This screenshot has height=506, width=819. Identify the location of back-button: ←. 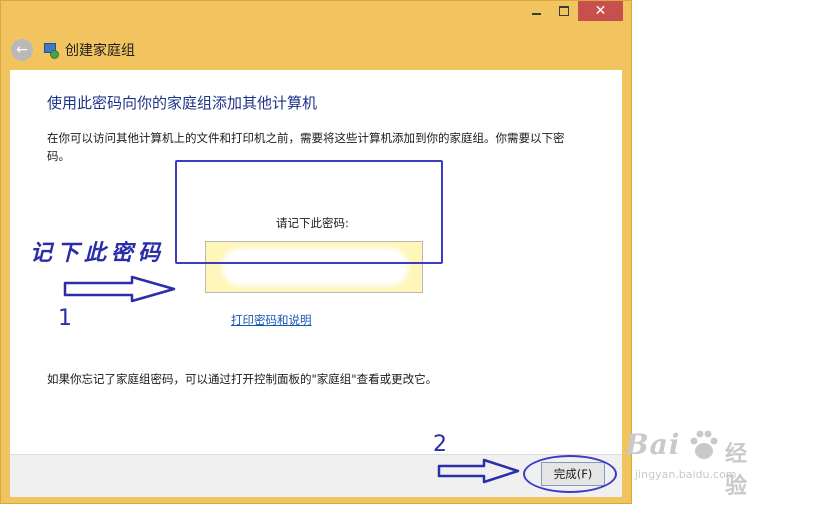
(22, 50).